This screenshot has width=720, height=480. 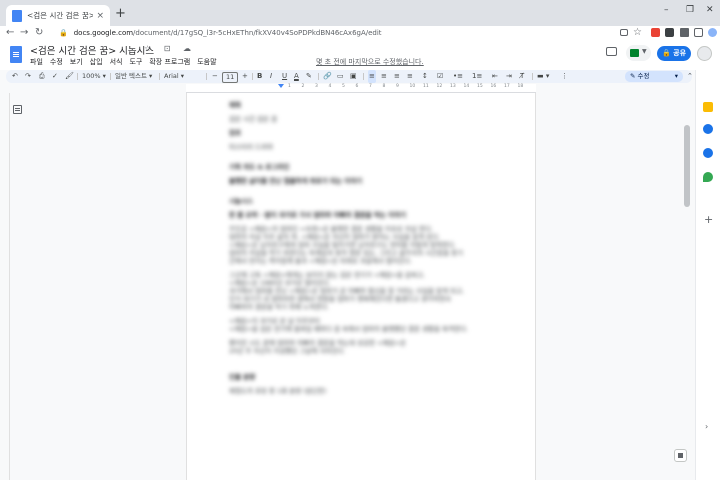 I want to click on ruler-tick: 16, so click(x=493, y=86).